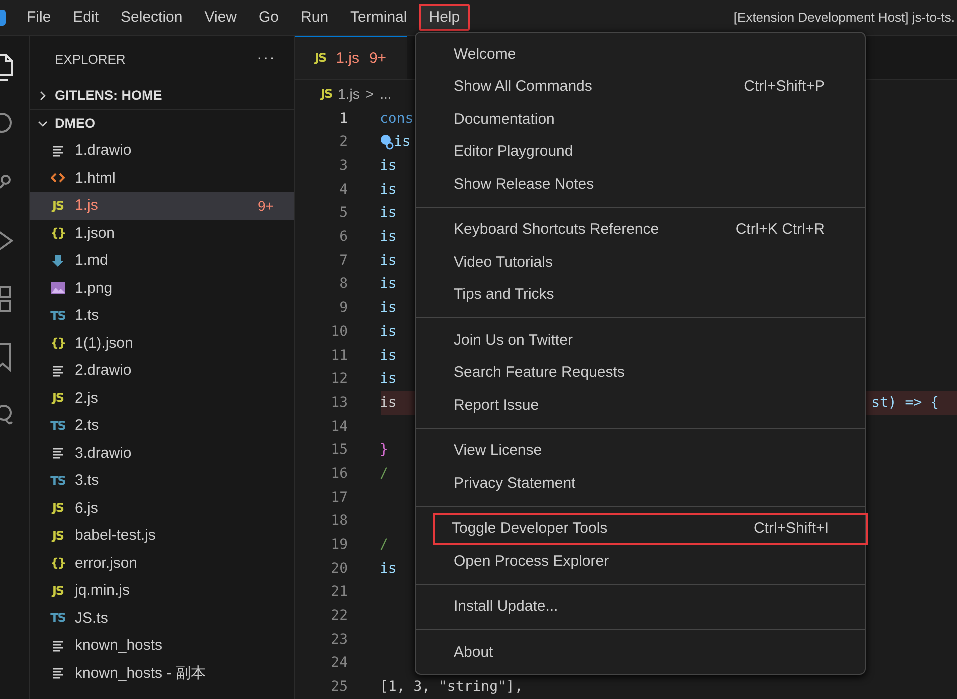  I want to click on app-logo-icon, so click(3, 18).